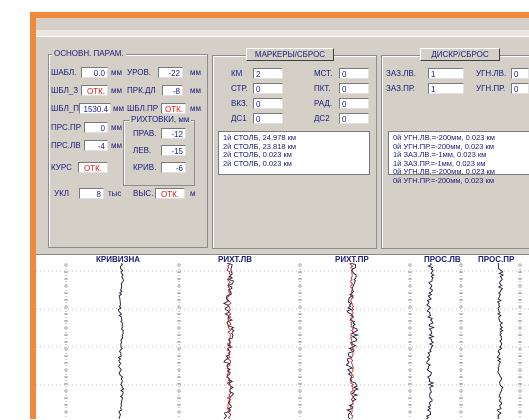  I want to click on log-entry: 2й СТОЛБ, 0.023 км, so click(257, 163).